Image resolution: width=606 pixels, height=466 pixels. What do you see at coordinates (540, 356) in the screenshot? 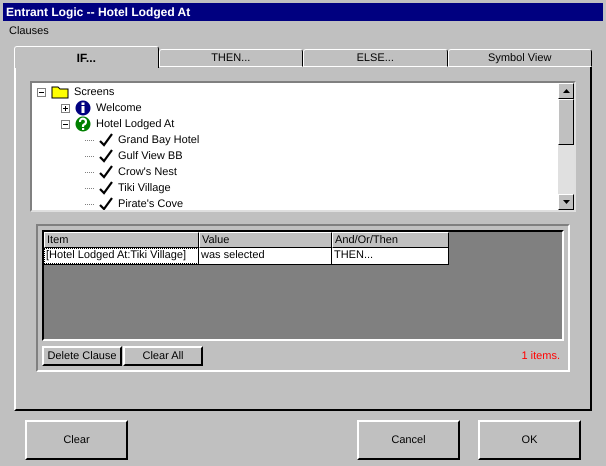
I see `item-count: 1 items.` at bounding box center [540, 356].